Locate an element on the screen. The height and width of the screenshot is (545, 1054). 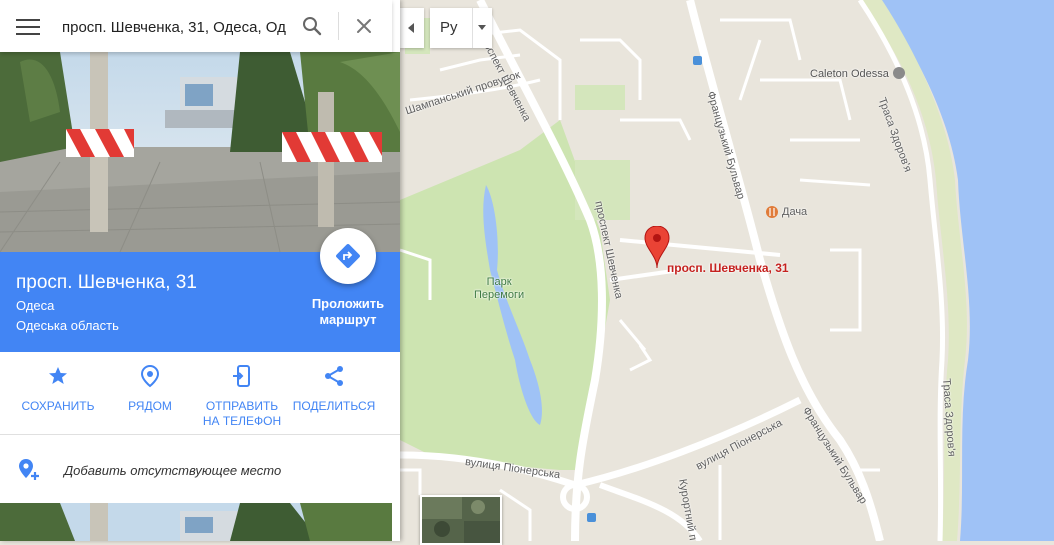
street-view-photo-secondary is located at coordinates (196, 522).